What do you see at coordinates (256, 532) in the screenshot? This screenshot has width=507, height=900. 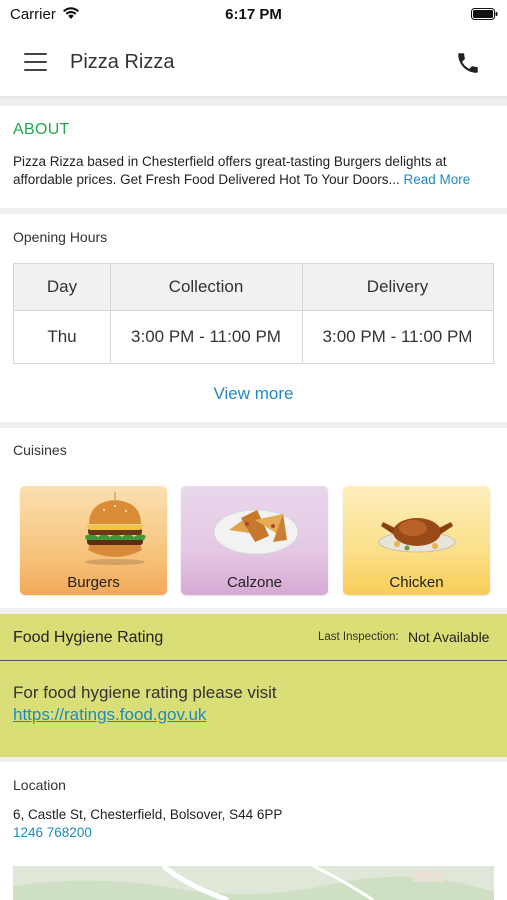 I see `calzone-image` at bounding box center [256, 532].